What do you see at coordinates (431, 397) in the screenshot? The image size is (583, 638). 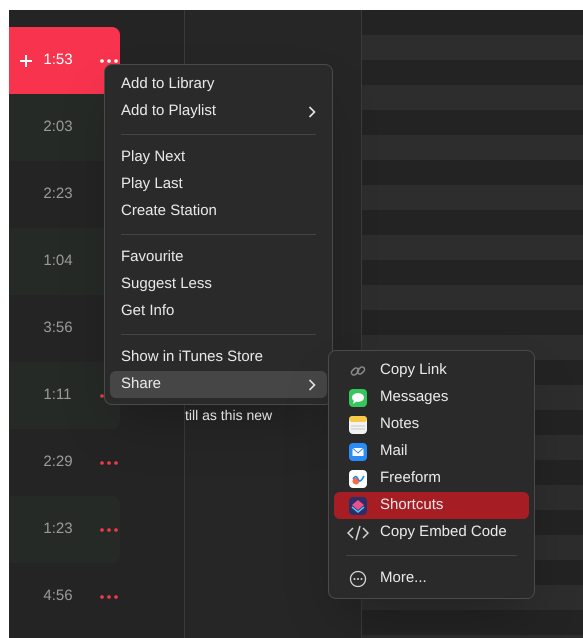 I see `share-option: Messages` at bounding box center [431, 397].